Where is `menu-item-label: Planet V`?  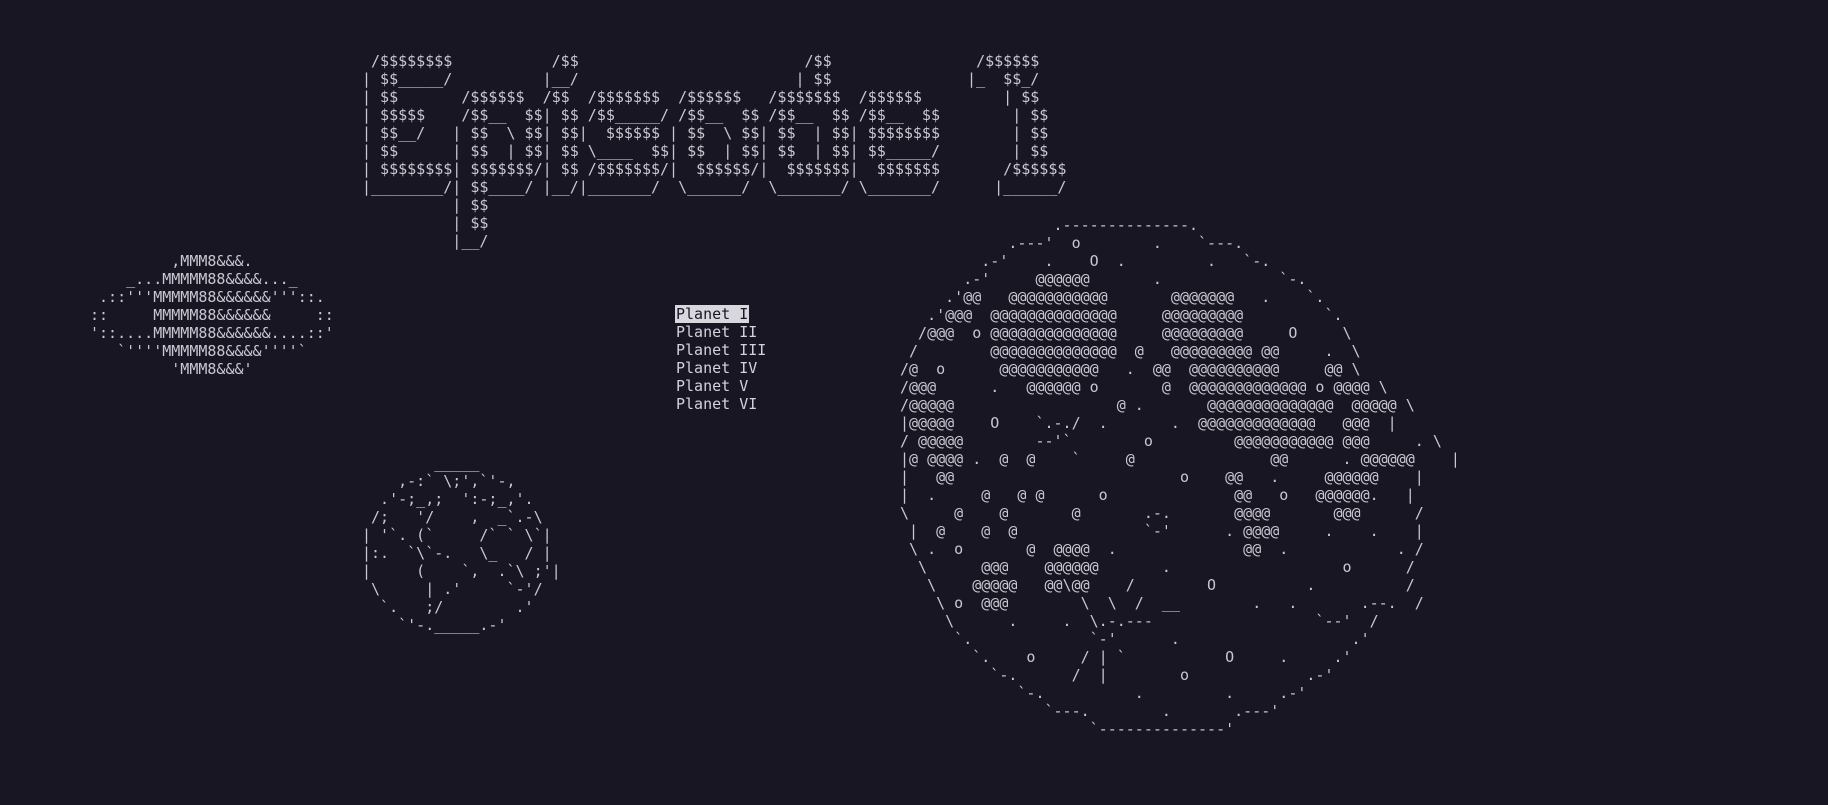
menu-item-label: Planet V is located at coordinates (712, 386).